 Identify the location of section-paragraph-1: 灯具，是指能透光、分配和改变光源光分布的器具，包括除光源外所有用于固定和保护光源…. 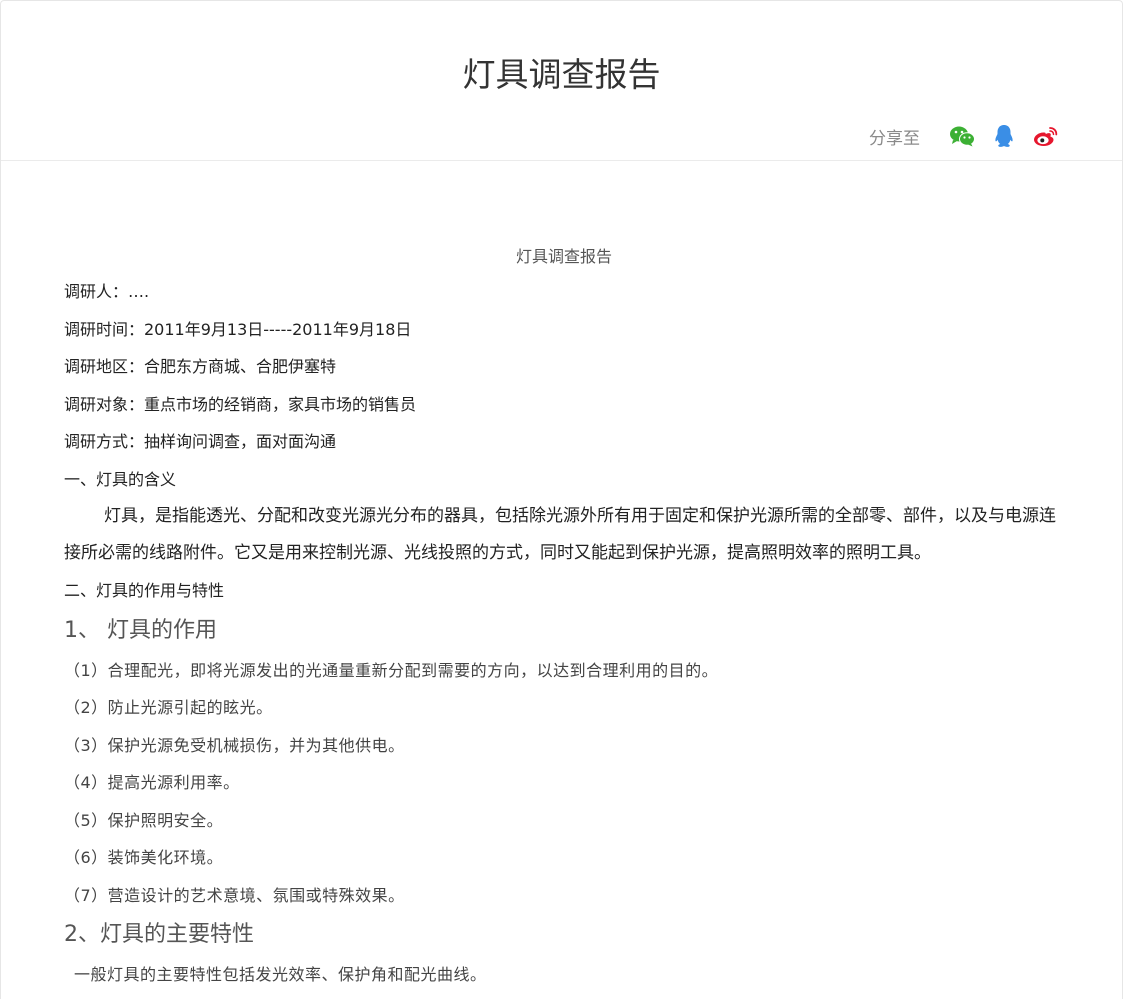
(560, 534).